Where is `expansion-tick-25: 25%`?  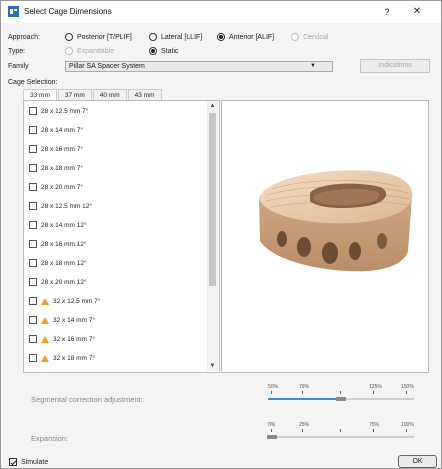
expansion-tick-25: 25% is located at coordinates (304, 425).